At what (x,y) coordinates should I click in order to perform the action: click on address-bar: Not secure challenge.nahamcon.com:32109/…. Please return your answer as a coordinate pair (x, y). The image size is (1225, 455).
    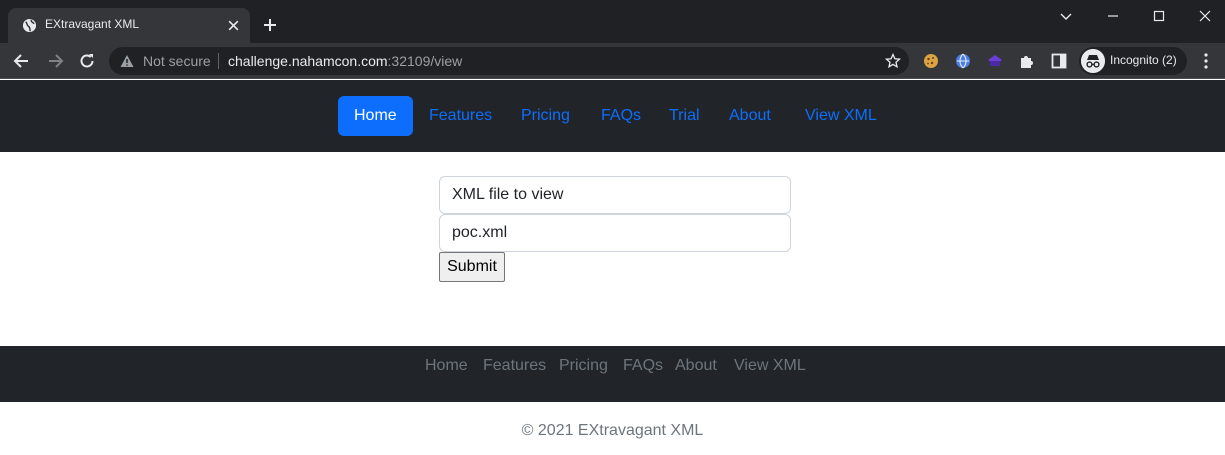
    Looking at the image, I should click on (509, 61).